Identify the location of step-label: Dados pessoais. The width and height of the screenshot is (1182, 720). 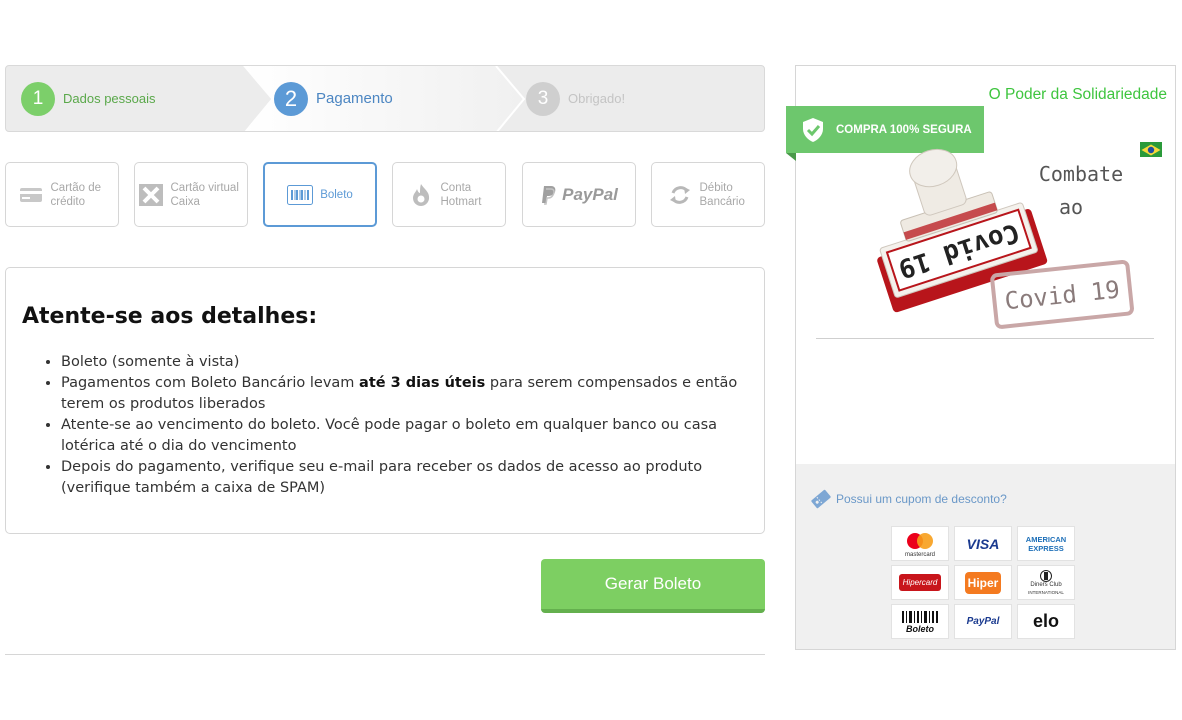
(109, 98).